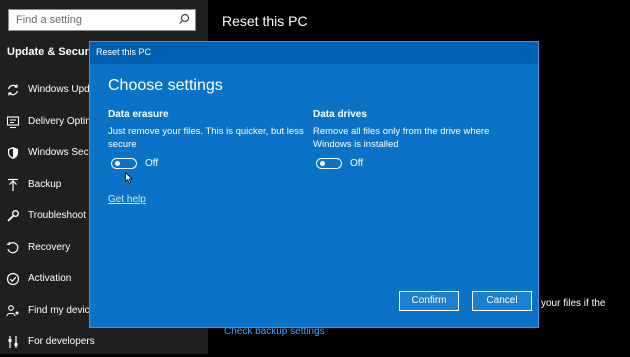  Describe the element at coordinates (13, 184) in the screenshot. I see `backup-arrow-icon` at that location.